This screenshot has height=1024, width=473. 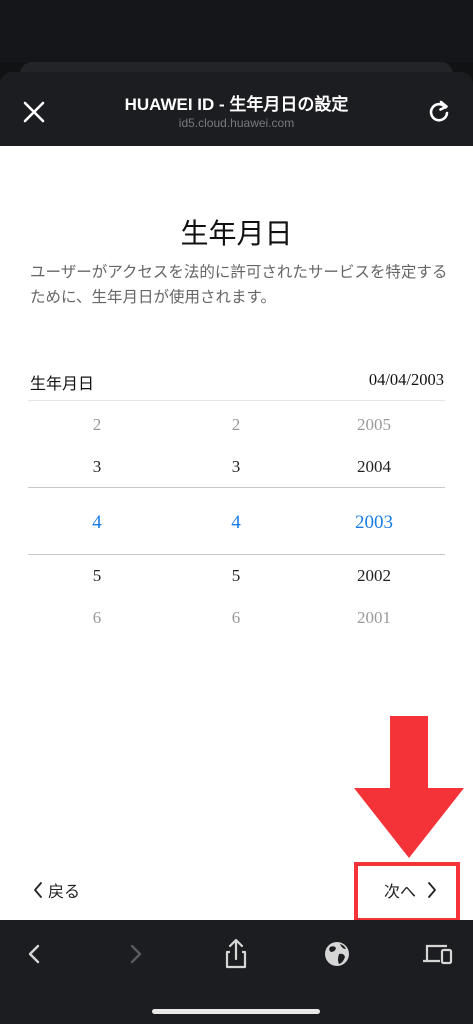 I want to click on month-wheel: 2 3 4 5 6, so click(x=97, y=527).